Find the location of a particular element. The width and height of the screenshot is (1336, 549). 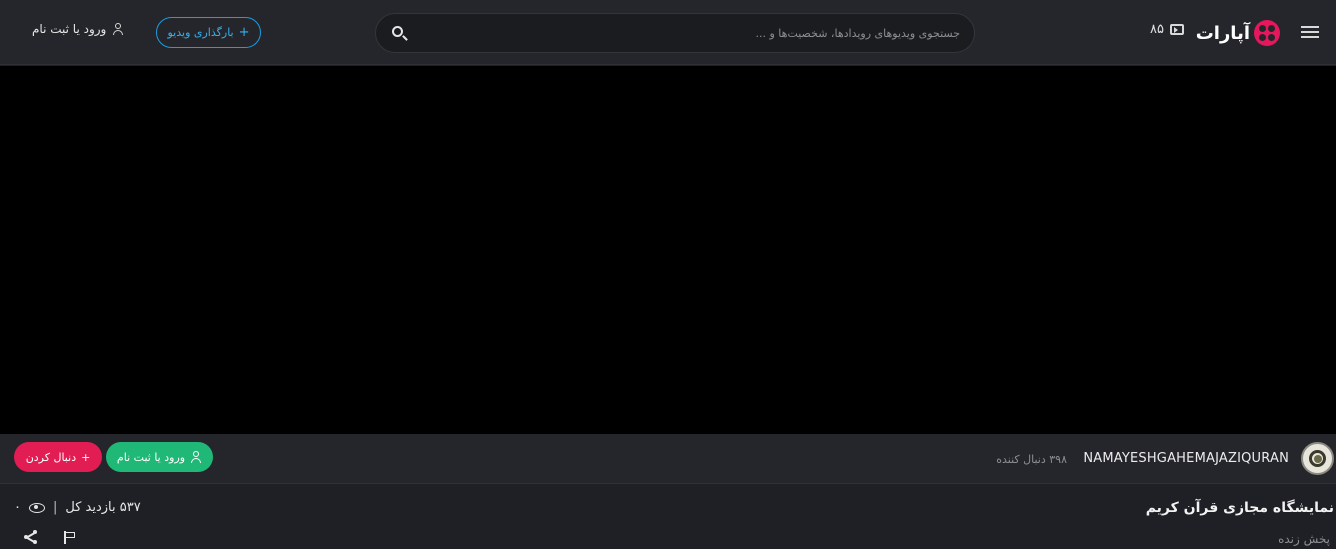

video-title: نمایشگاه مجازی قرآن کریم is located at coordinates (1239, 508).